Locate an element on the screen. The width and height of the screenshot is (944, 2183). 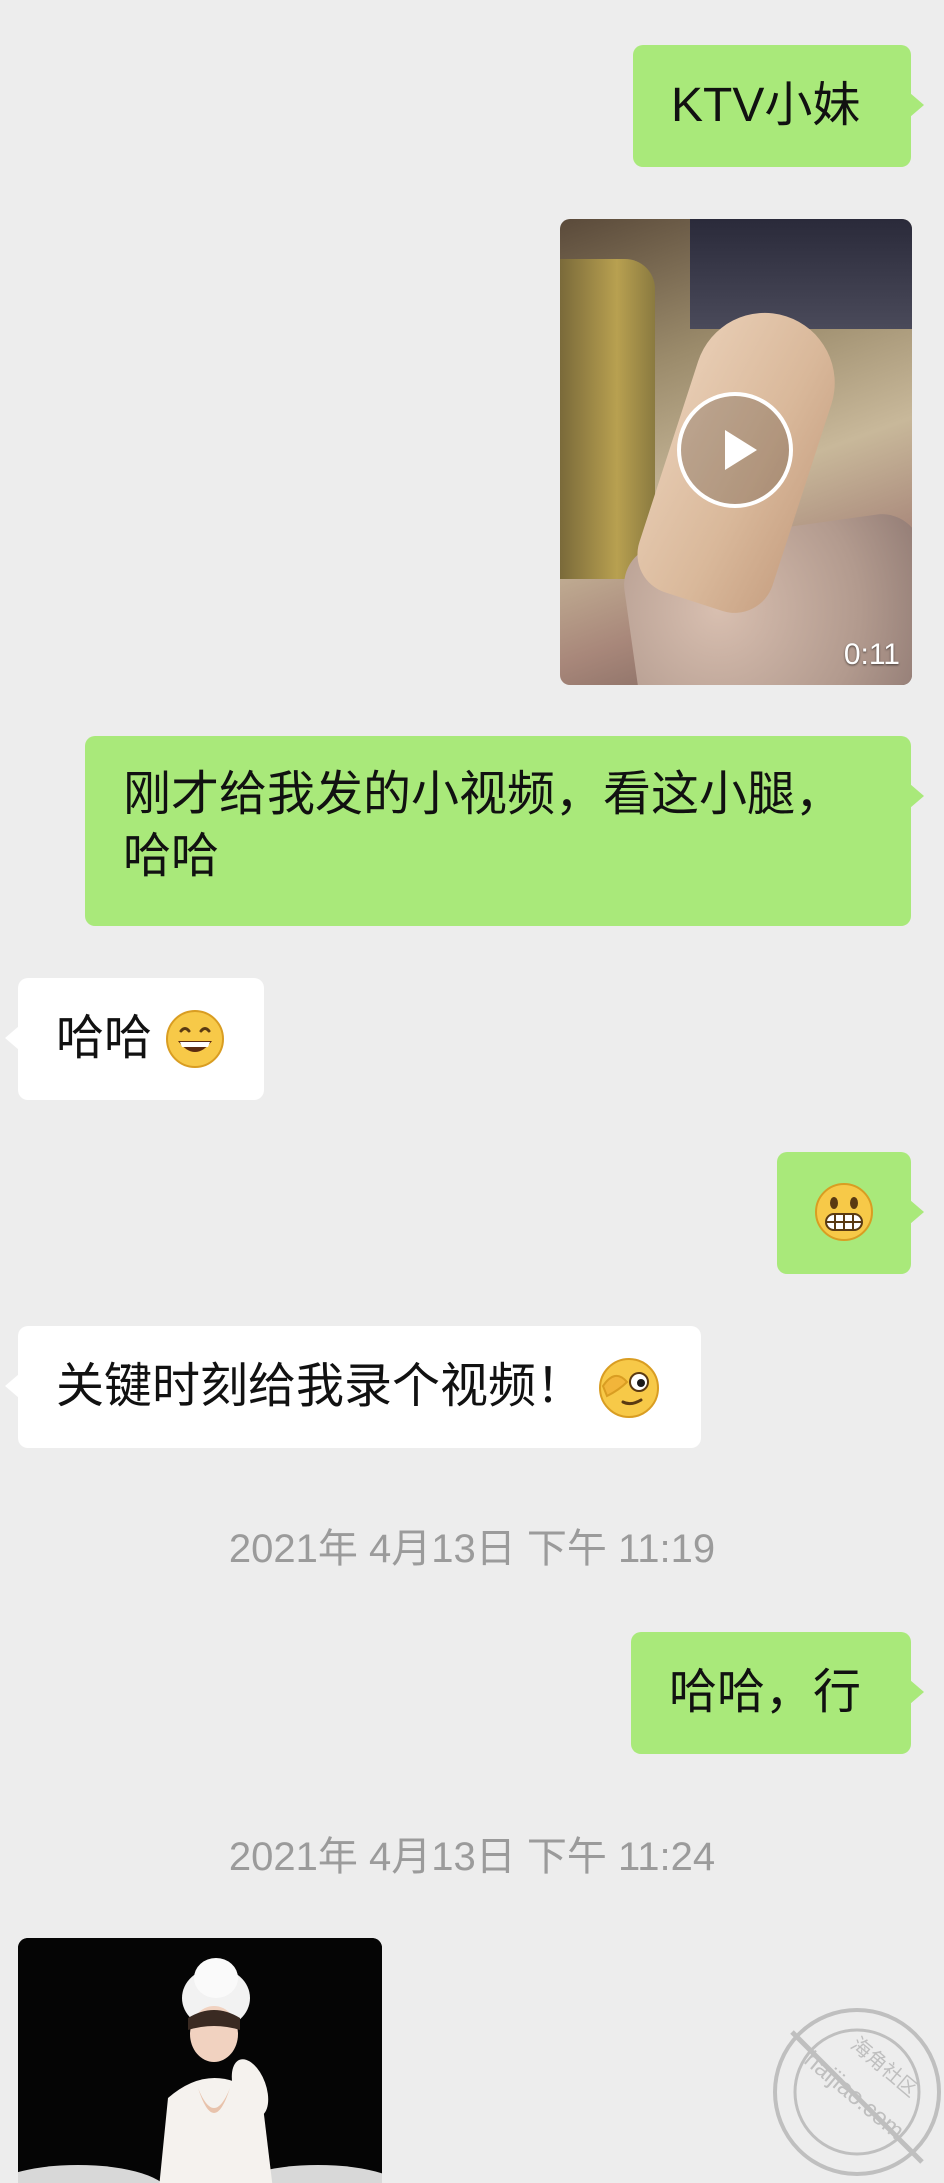
image-thumbnail is located at coordinates (200, 2060).